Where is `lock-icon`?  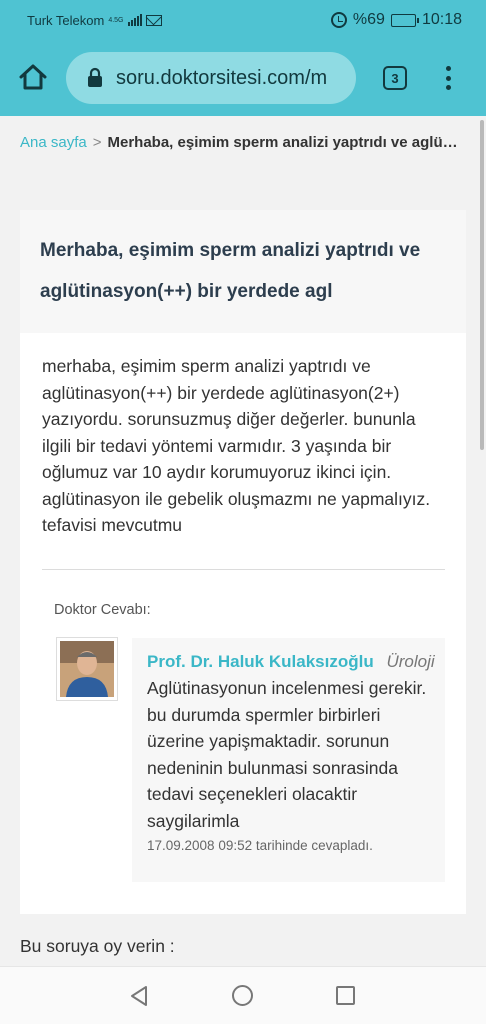 lock-icon is located at coordinates (95, 77).